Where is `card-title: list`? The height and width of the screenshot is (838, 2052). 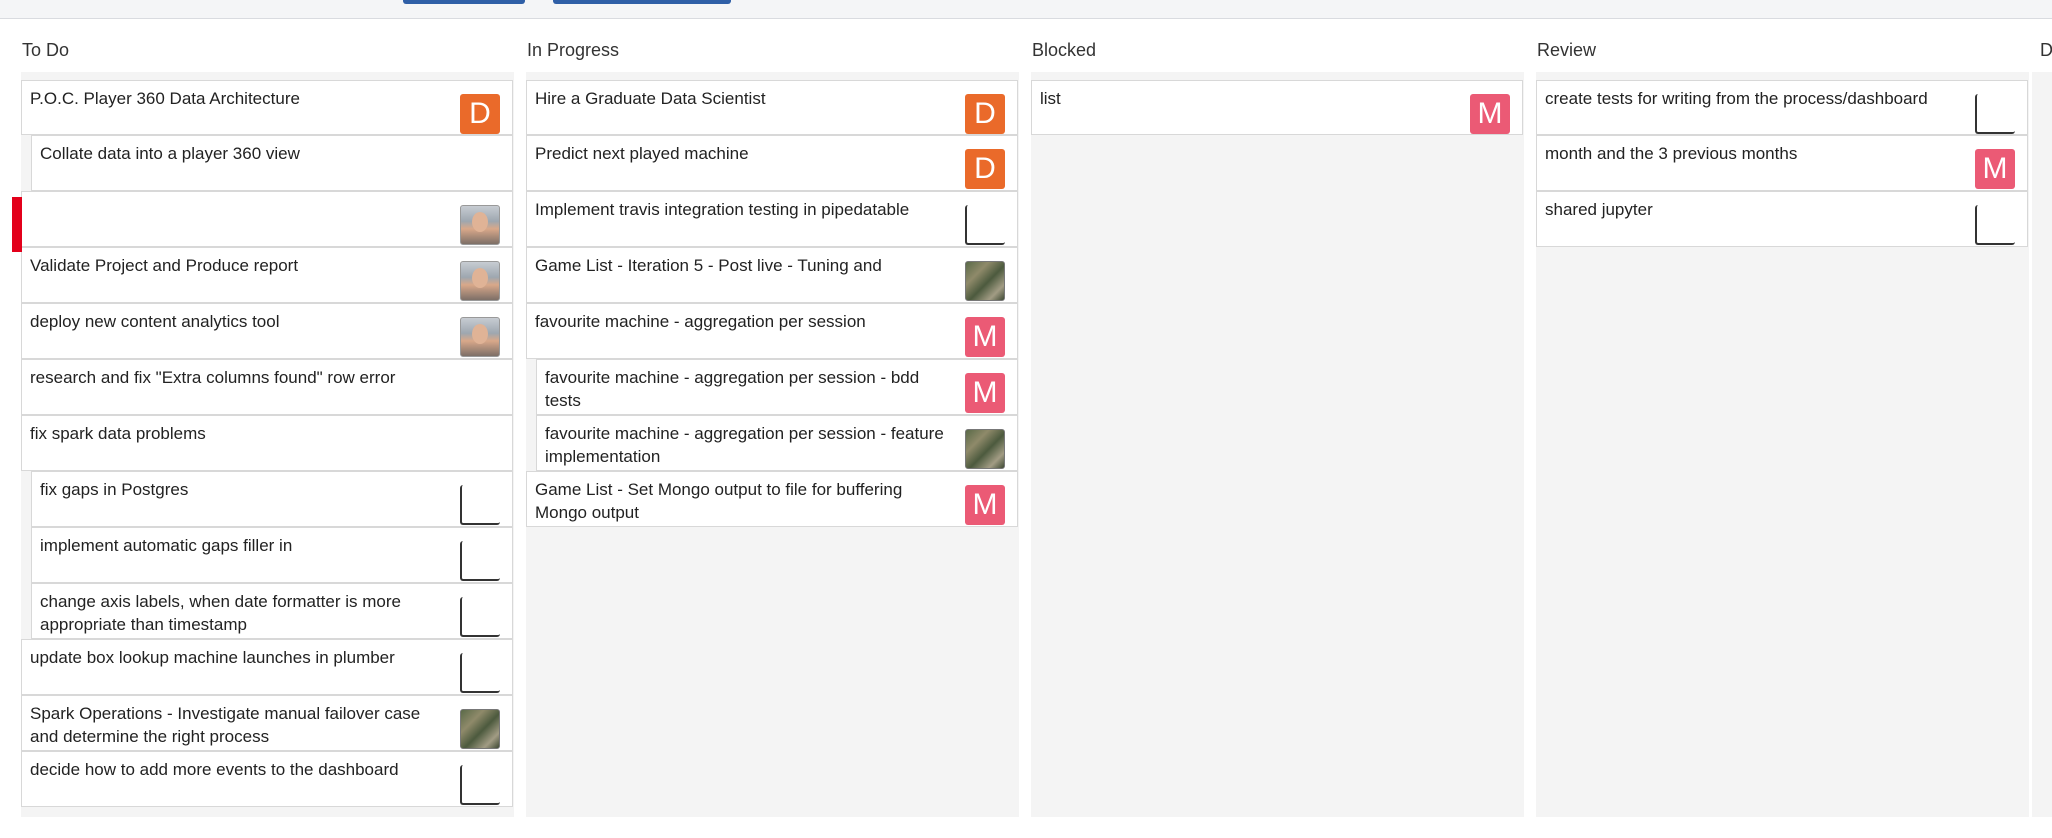
card-title: list is located at coordinates (1050, 98).